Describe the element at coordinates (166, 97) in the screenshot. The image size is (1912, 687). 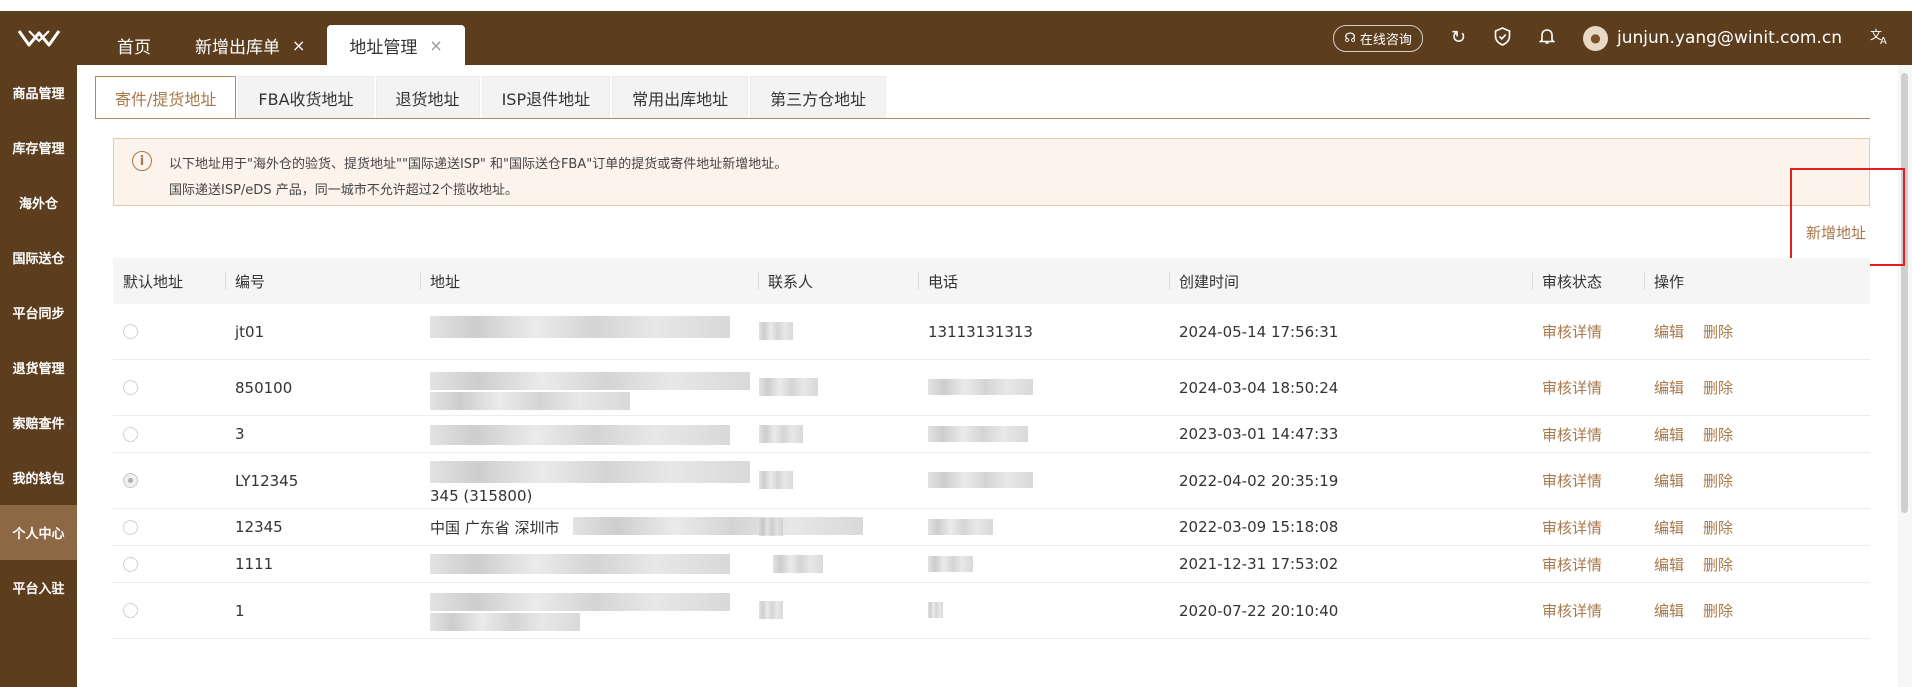
I see `address-tab: 寄件/提货地址` at that location.